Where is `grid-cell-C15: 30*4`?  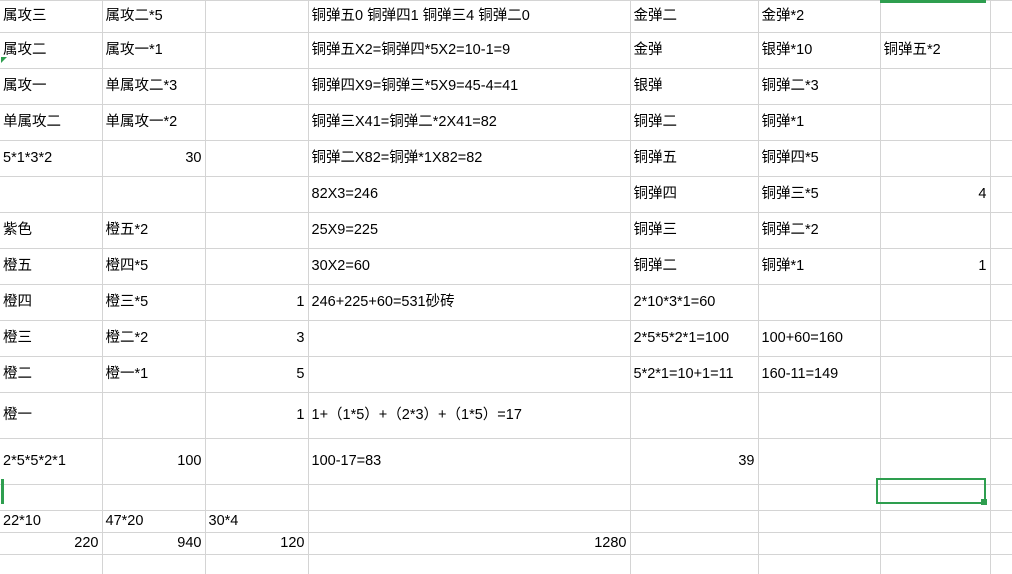 grid-cell-C15: 30*4 is located at coordinates (257, 521).